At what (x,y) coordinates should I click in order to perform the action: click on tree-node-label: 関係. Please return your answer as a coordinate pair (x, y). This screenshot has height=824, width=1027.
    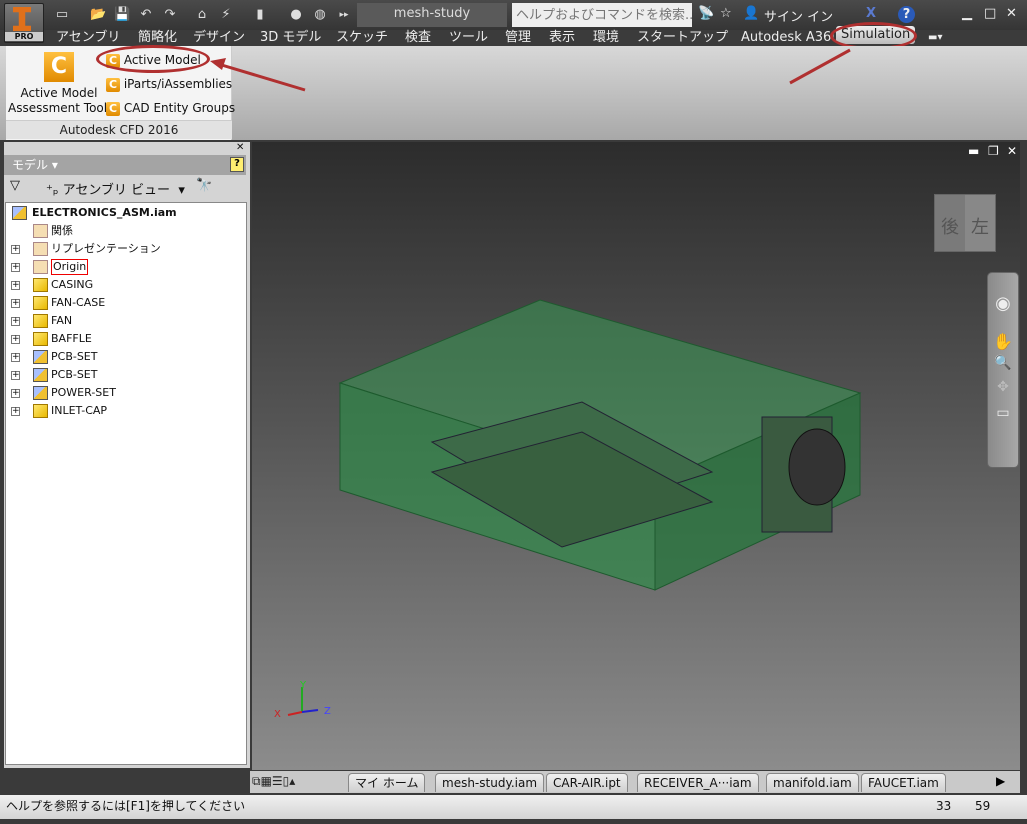
    Looking at the image, I should click on (62, 230).